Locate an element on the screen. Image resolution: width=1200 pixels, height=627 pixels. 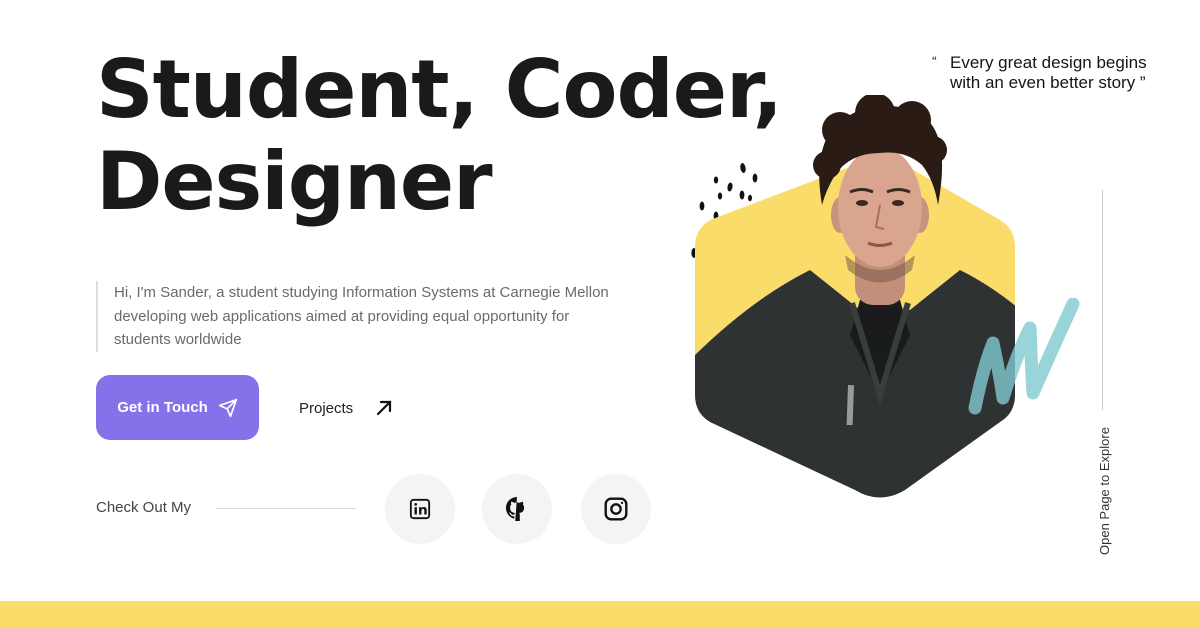
linkedin-button is located at coordinates (420, 509).